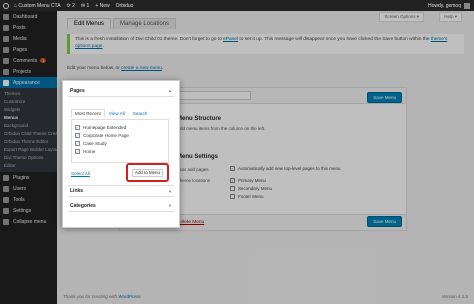 The height and width of the screenshot is (304, 474). I want to click on avatar, so click(467, 5).